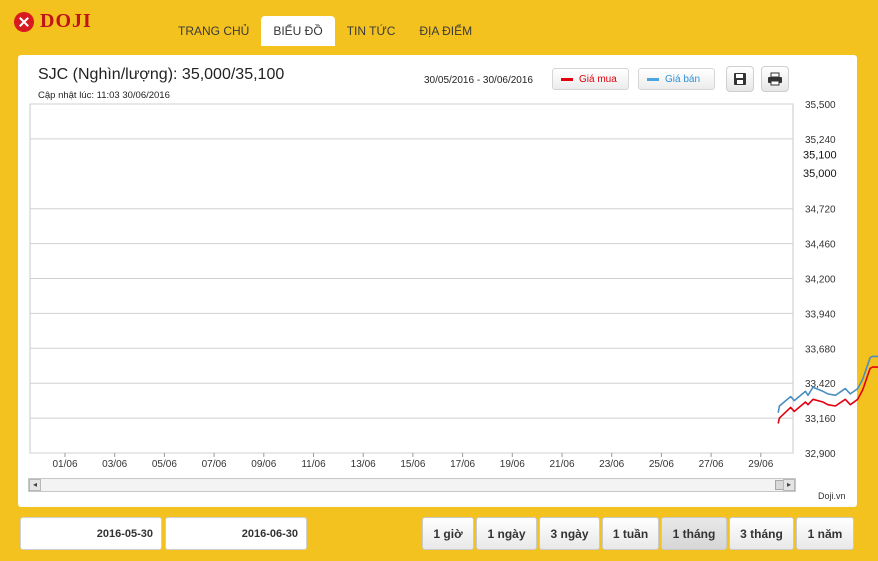  Describe the element at coordinates (820, 419) in the screenshot. I see `y-tick-label: 33,160` at that location.